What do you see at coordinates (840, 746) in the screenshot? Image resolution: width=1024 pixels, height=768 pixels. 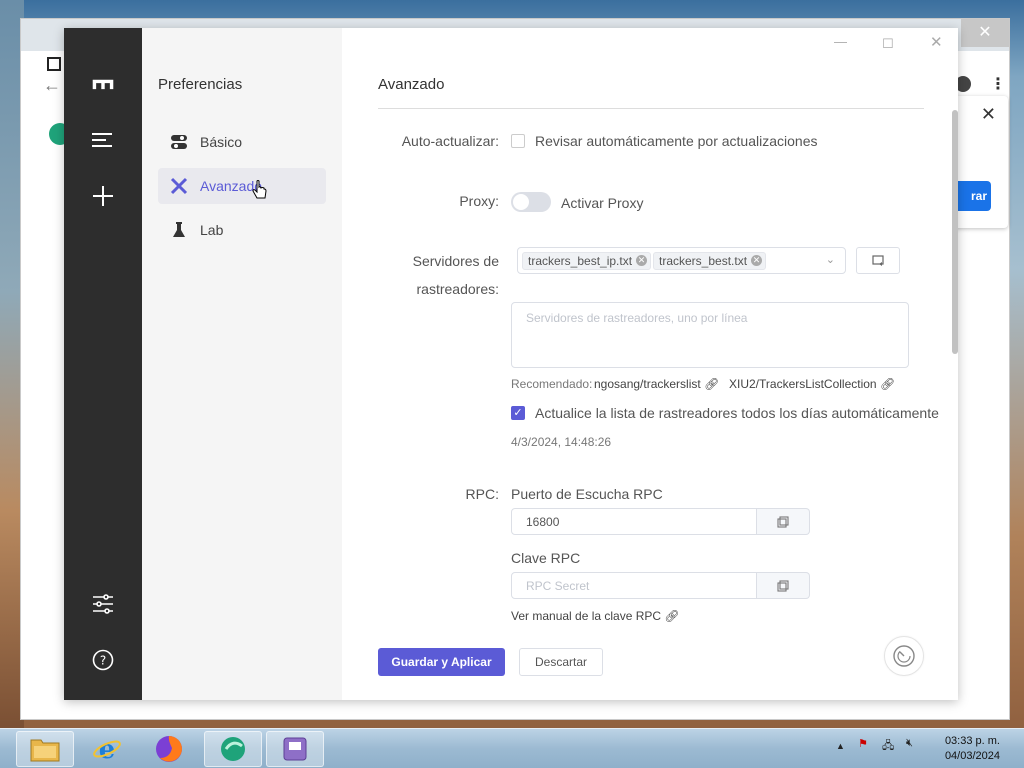 I see `tray-expand-icon: ▲` at bounding box center [840, 746].